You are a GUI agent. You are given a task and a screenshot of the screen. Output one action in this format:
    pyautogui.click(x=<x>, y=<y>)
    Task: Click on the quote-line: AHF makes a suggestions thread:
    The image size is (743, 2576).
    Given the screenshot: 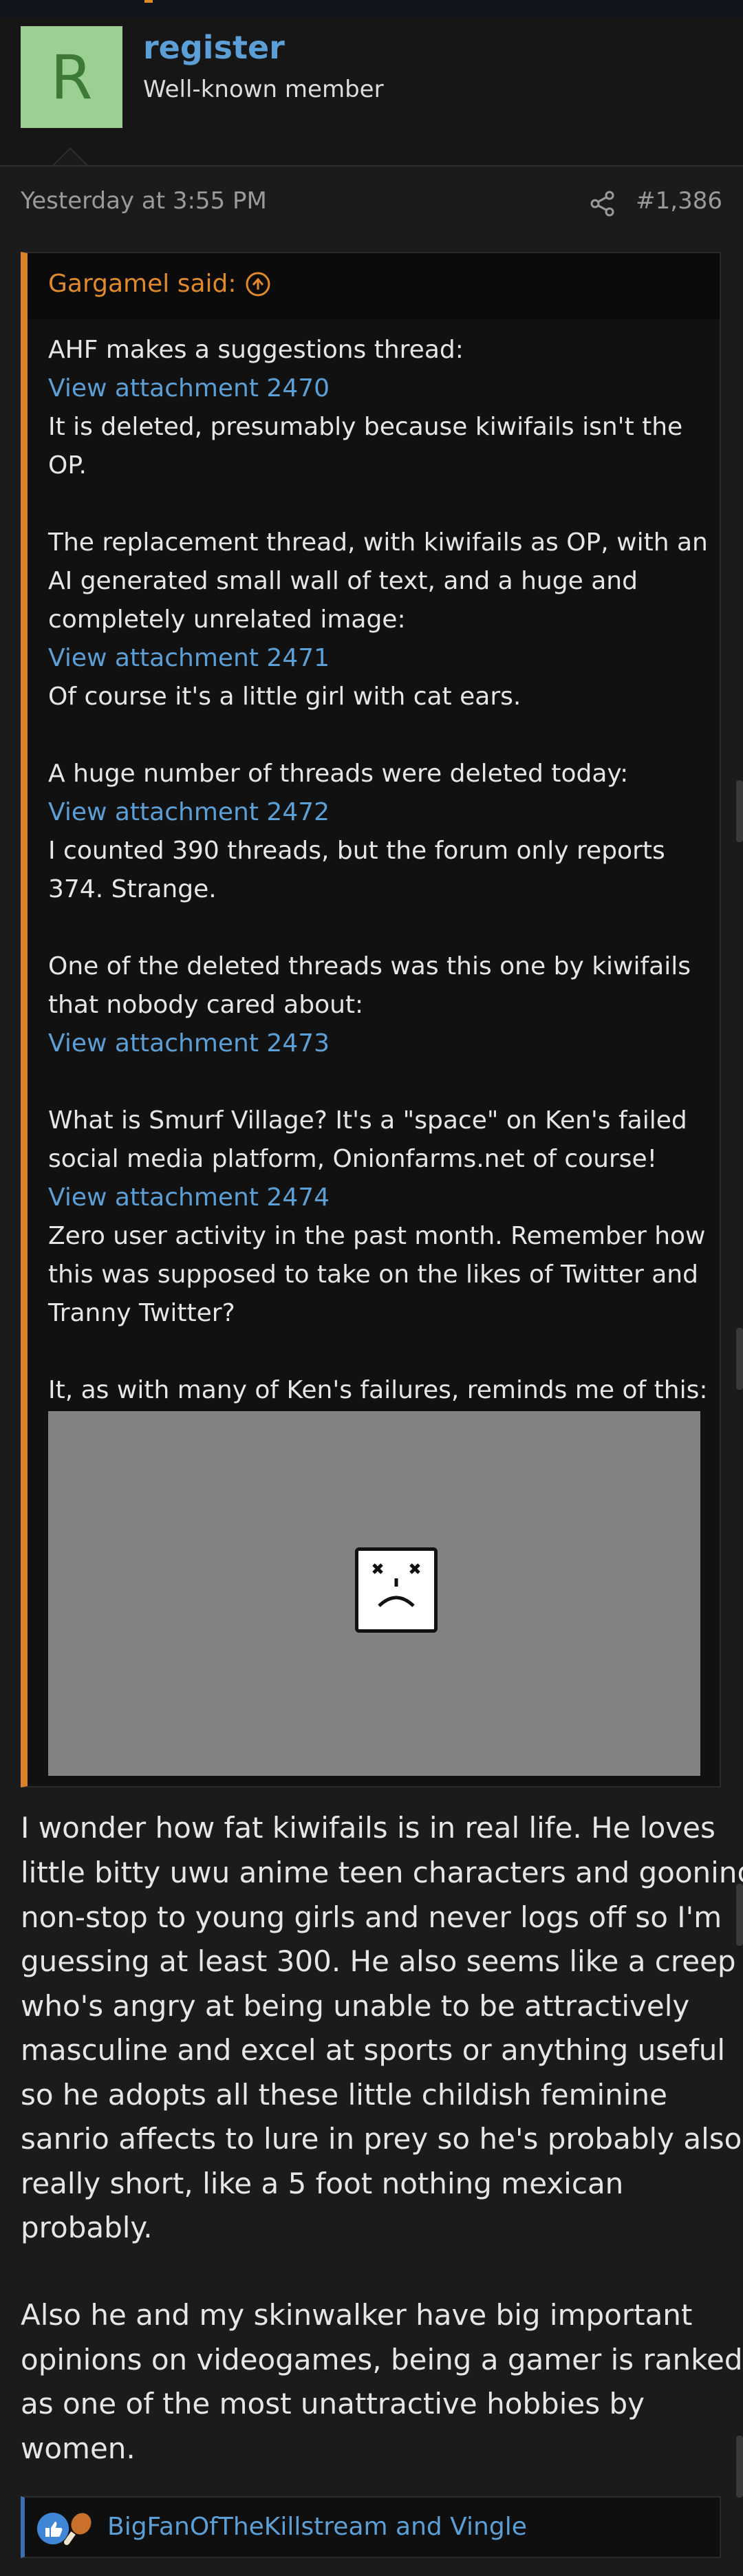 What is the action you would take?
    pyautogui.click(x=256, y=350)
    